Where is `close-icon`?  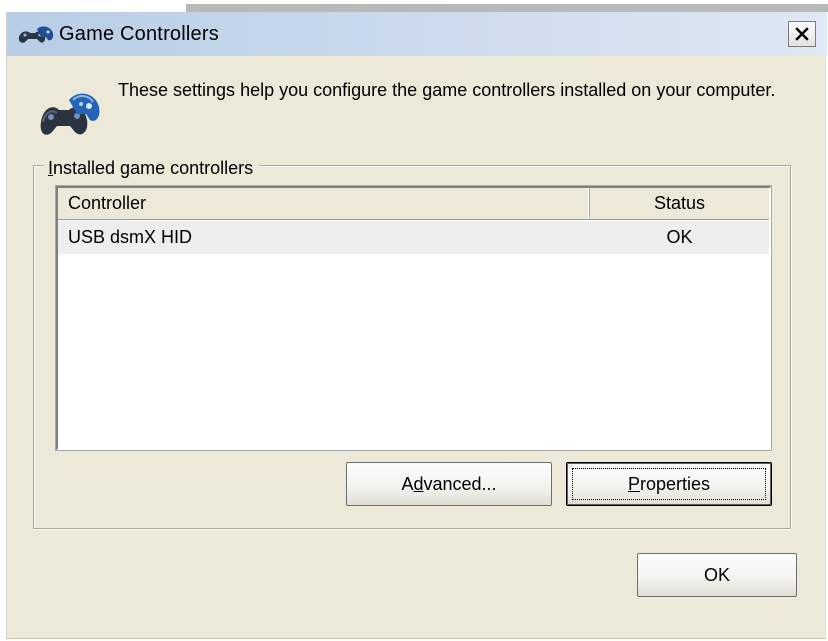
close-icon is located at coordinates (802, 34).